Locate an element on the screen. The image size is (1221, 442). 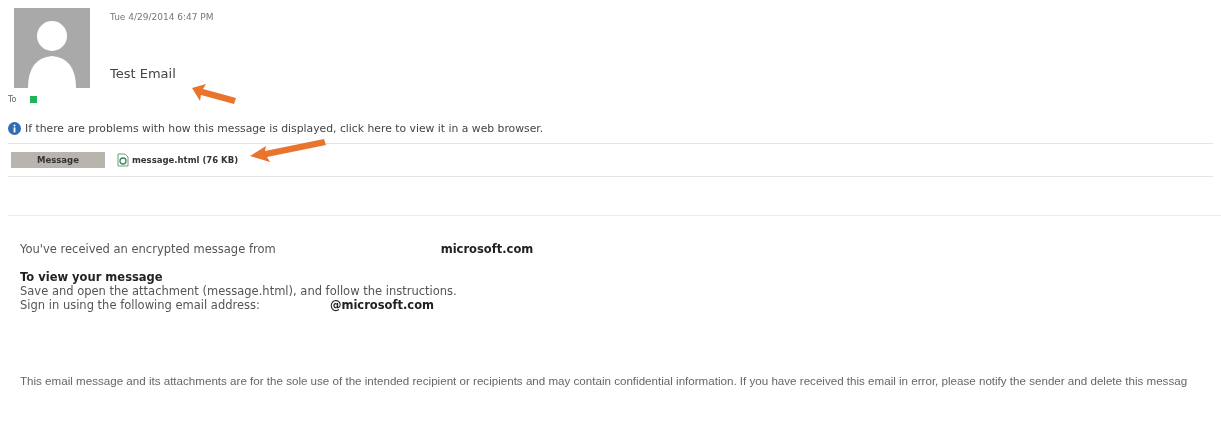
intro-text: You've received an encrypted message from is located at coordinates (148, 249).